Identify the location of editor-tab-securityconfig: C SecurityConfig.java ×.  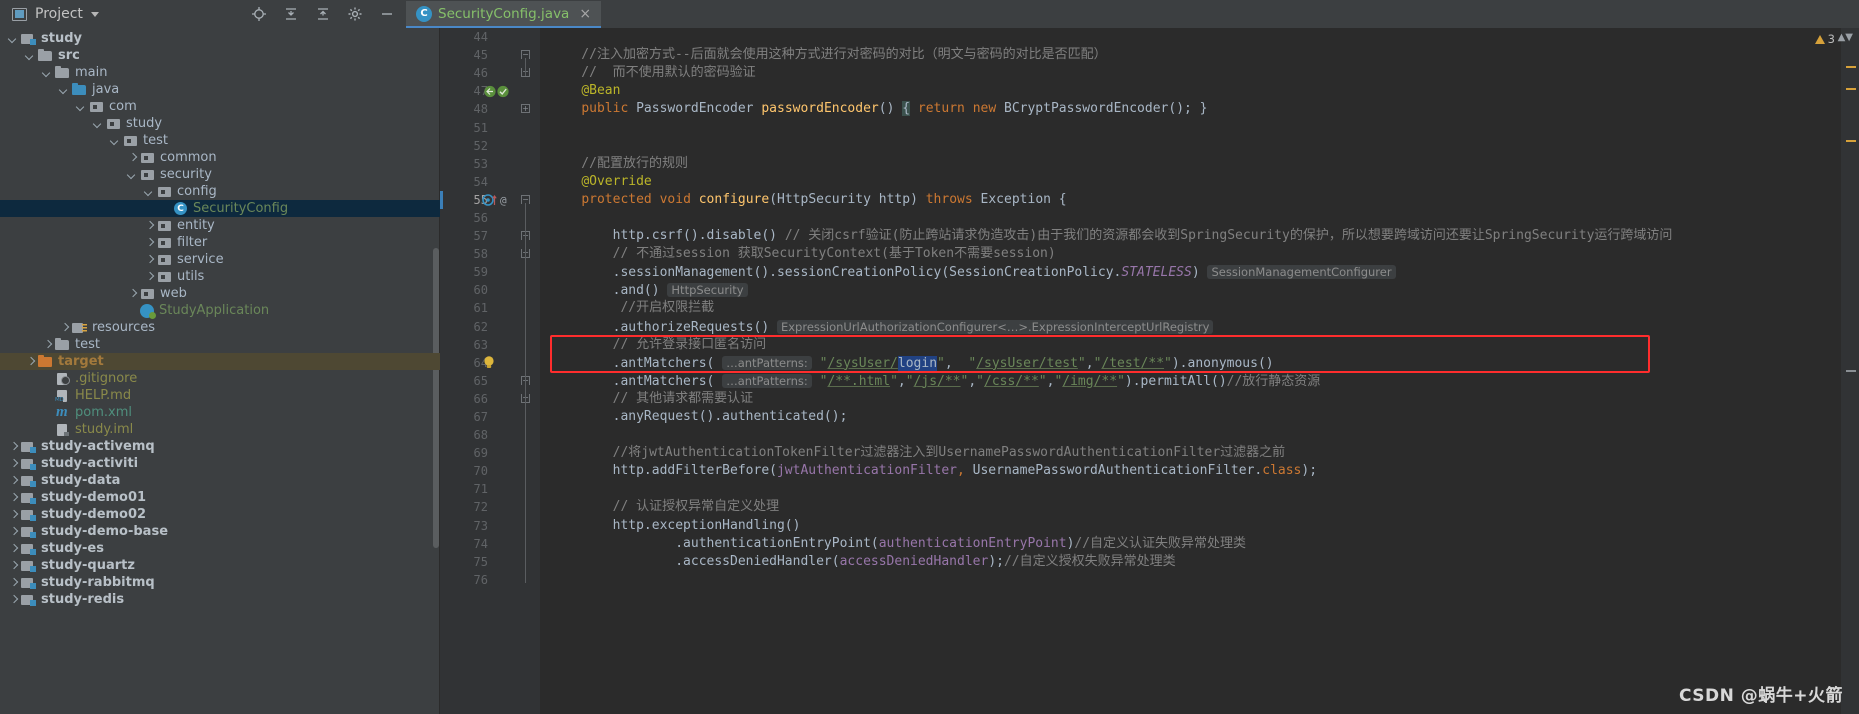
(504, 14).